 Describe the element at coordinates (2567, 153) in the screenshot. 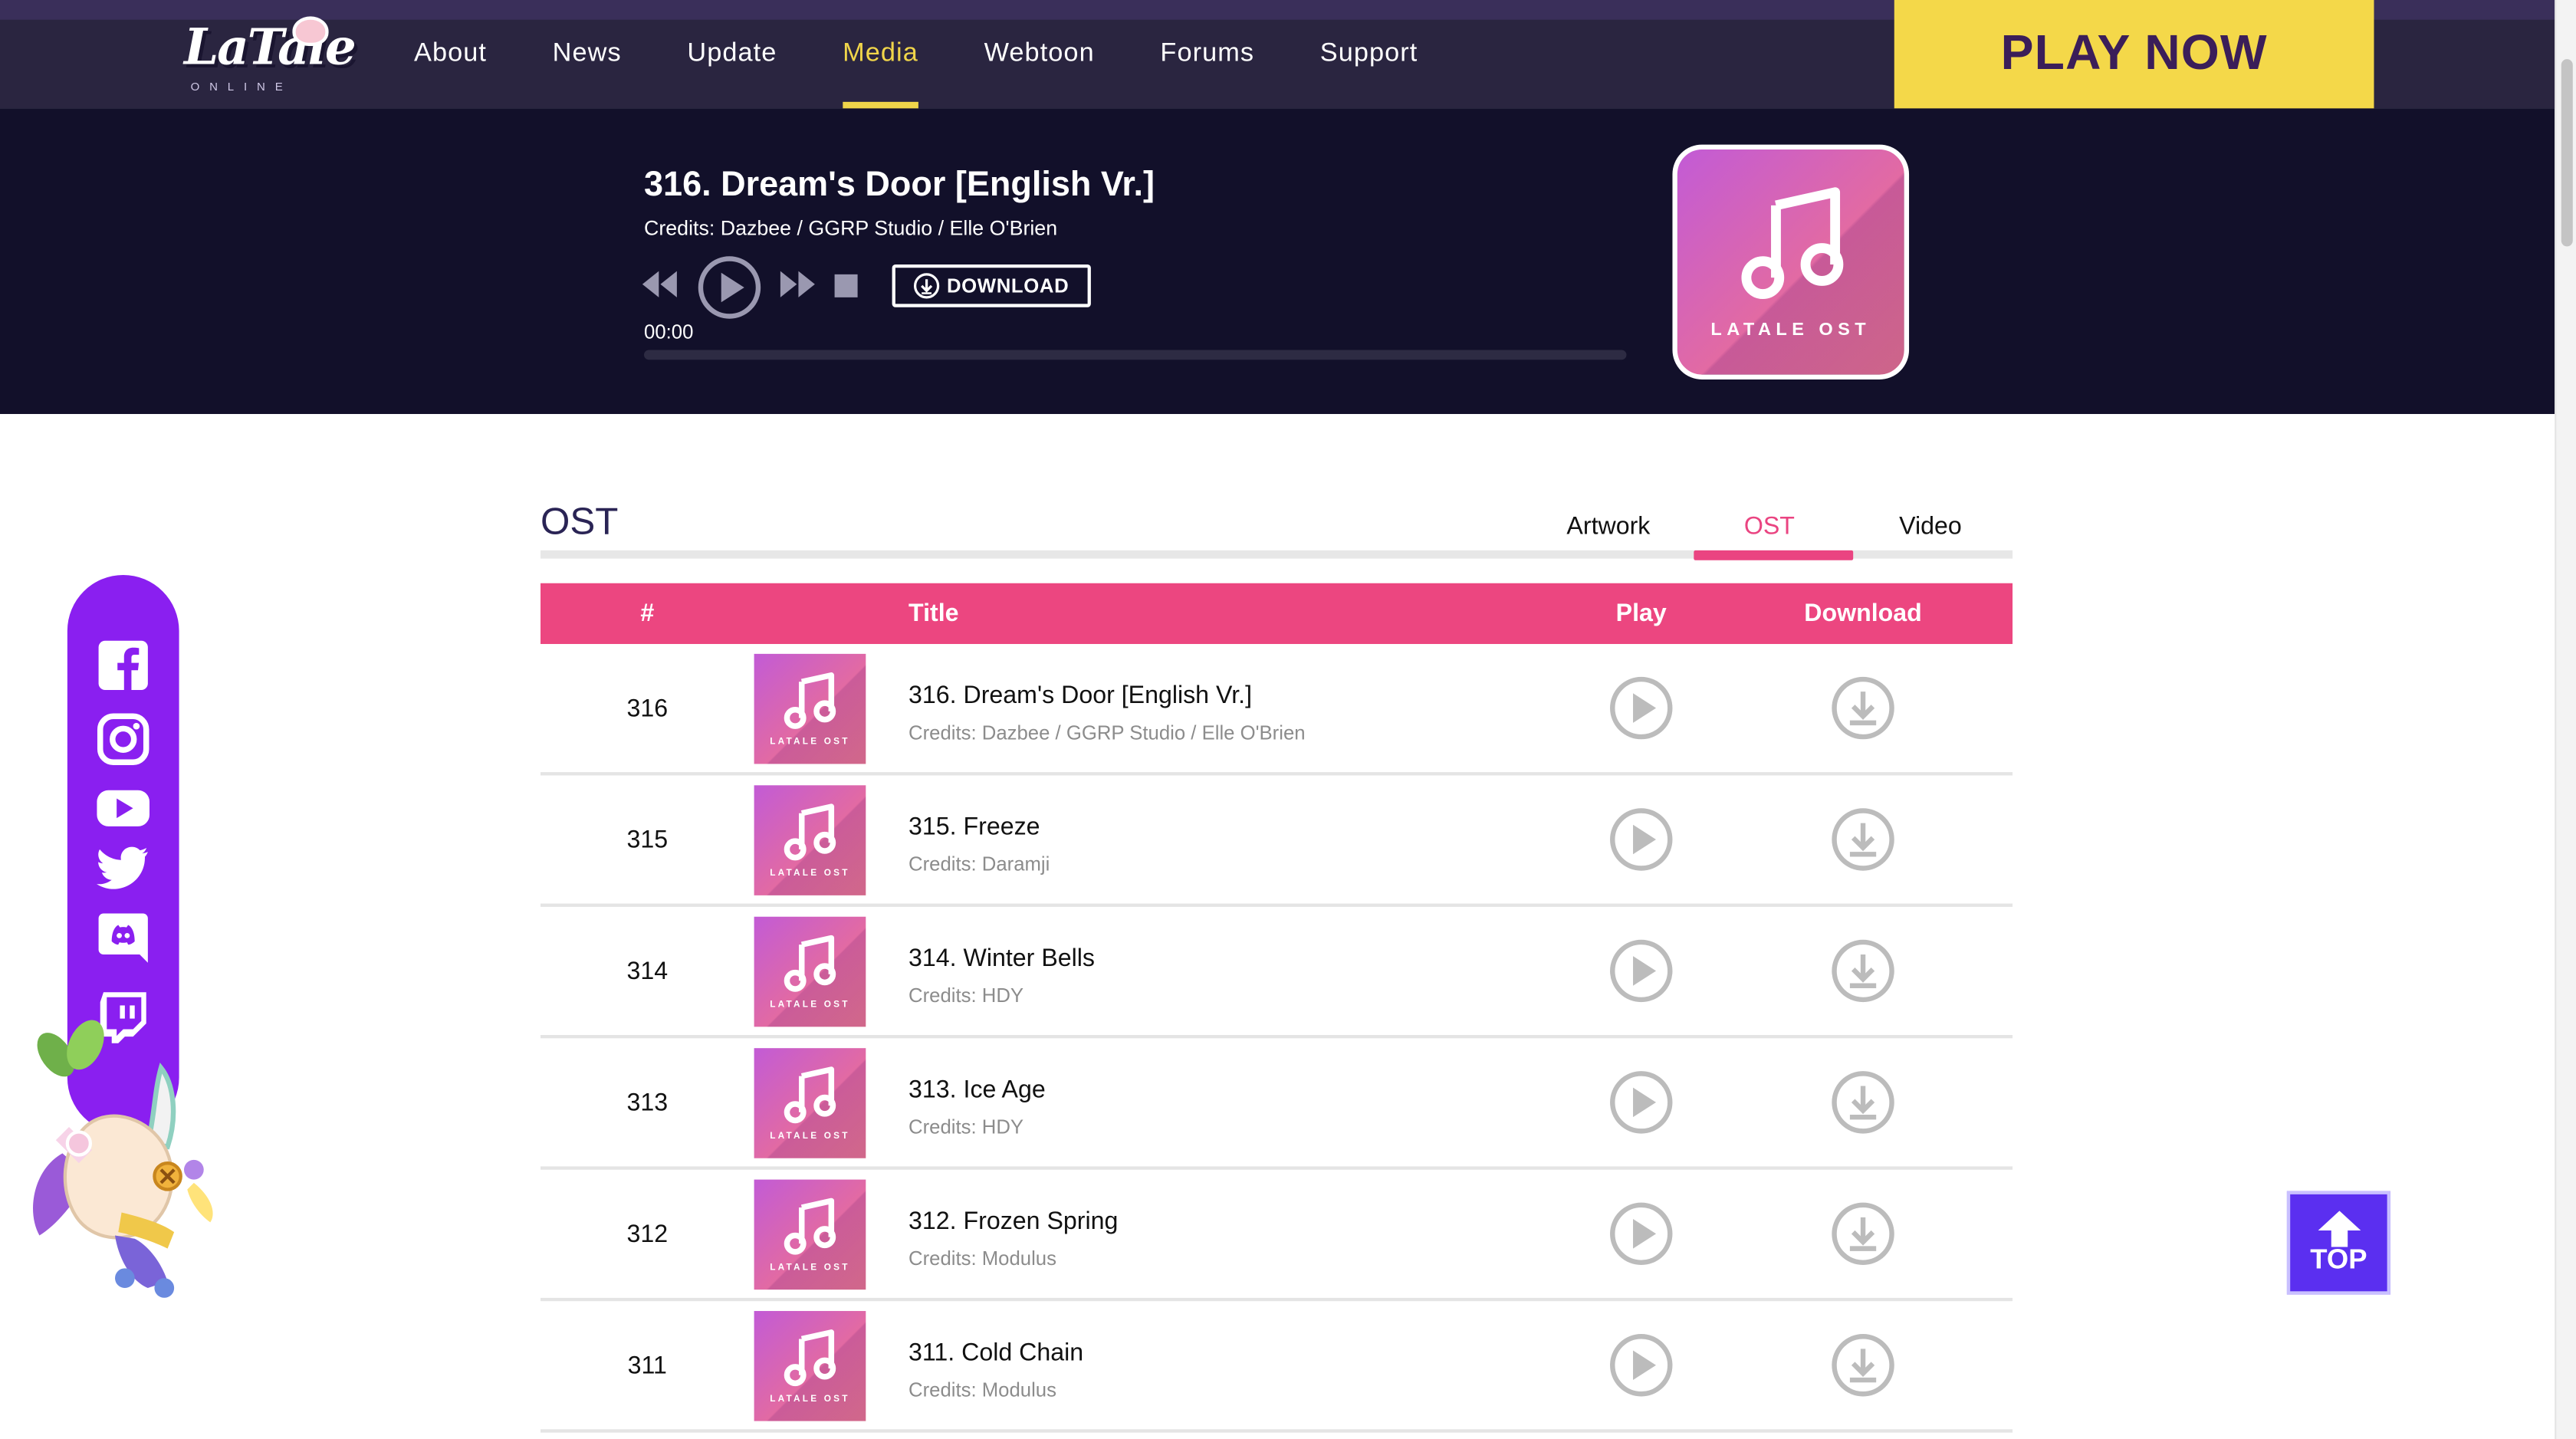

I see `scrollbar-thumb` at that location.